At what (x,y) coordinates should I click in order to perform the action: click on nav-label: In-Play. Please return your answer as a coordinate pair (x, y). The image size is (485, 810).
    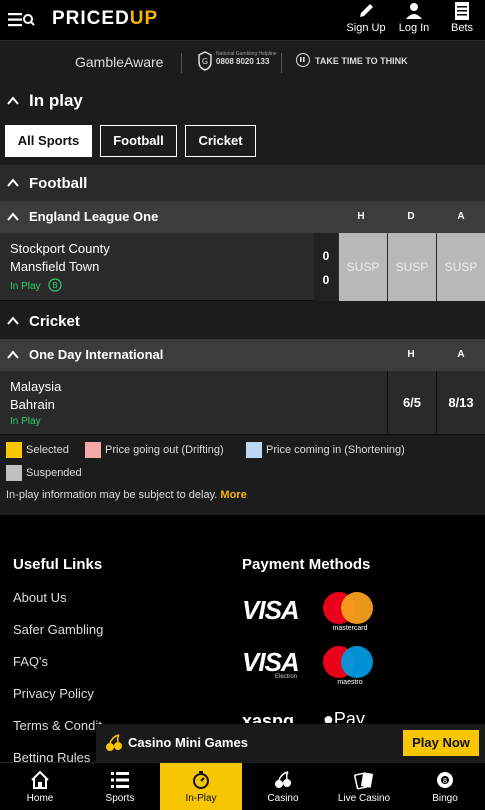
    Looking at the image, I should click on (201, 798).